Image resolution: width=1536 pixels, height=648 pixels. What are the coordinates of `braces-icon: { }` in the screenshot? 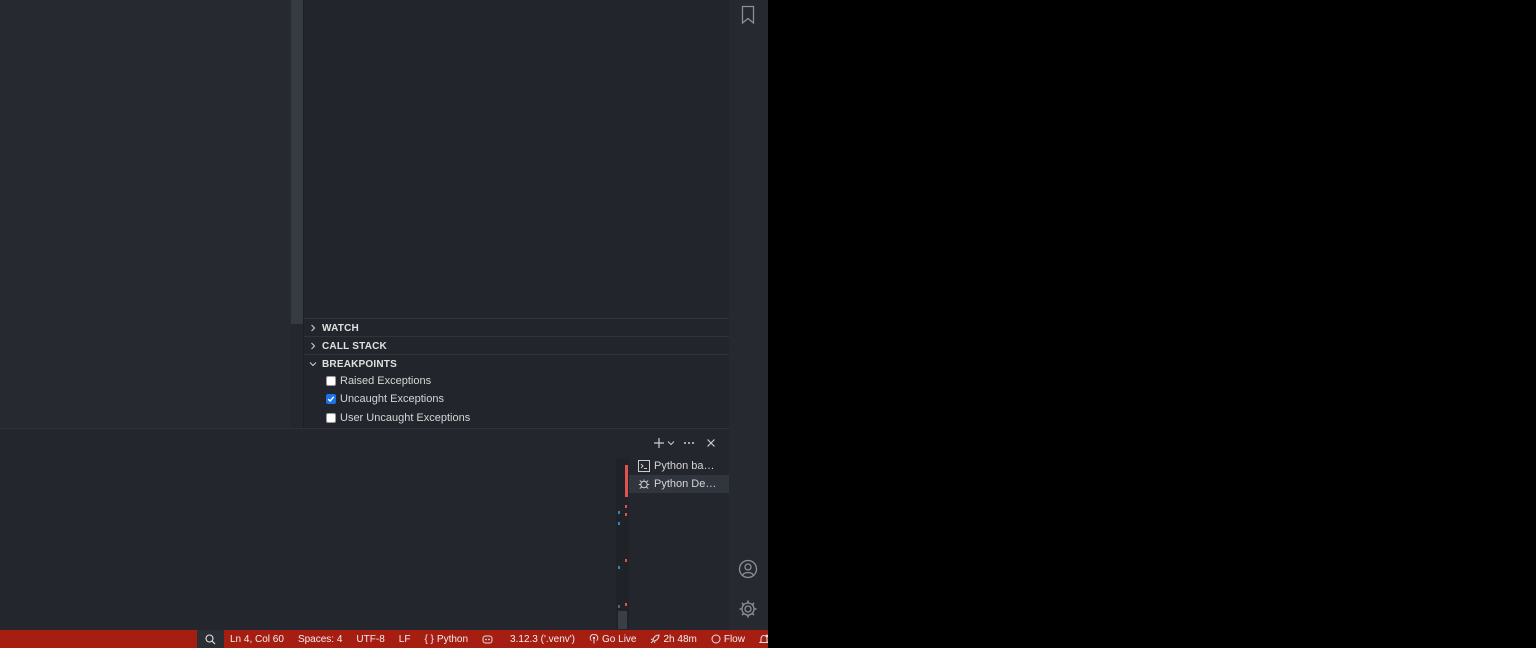 It's located at (429, 639).